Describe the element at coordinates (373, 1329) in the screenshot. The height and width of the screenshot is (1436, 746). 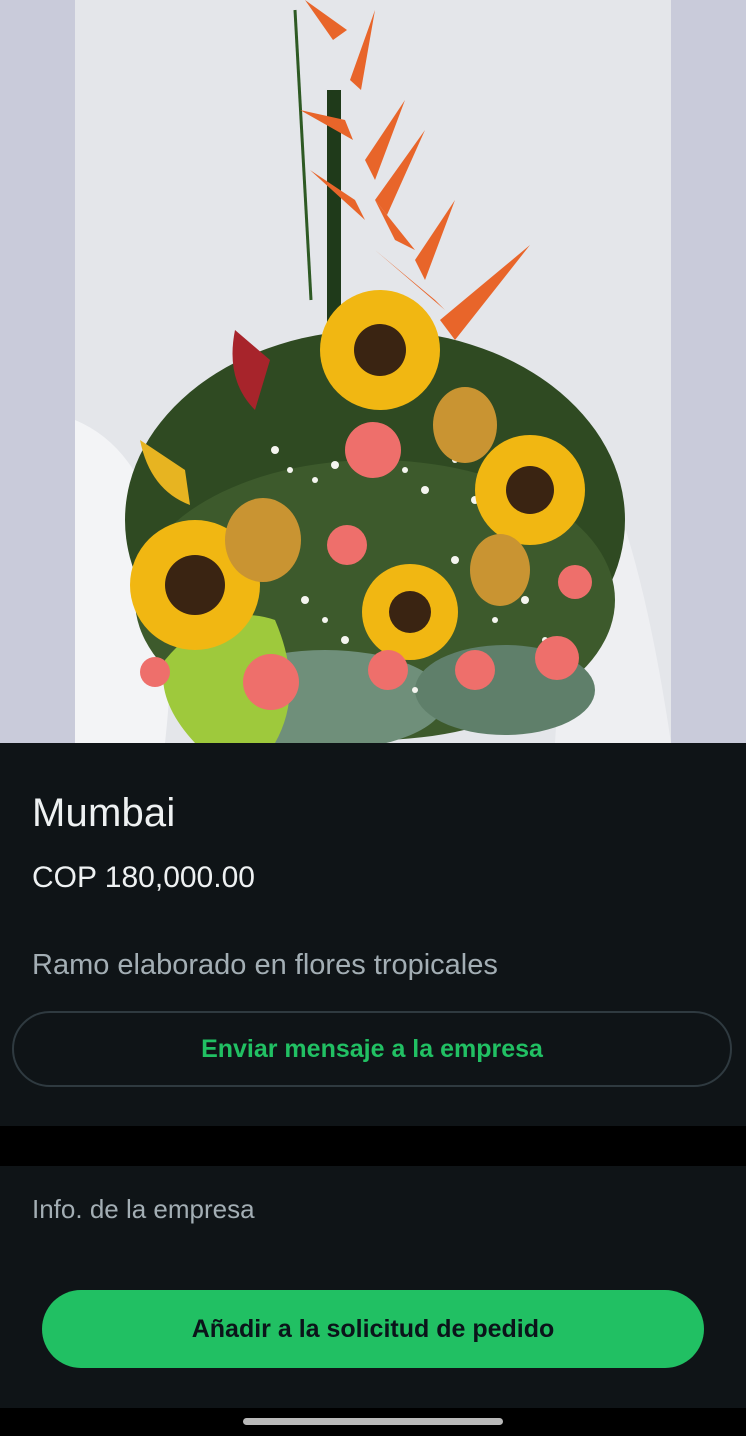
I see `add-to-order-button: Añadir a la solicitud de pedido` at that location.